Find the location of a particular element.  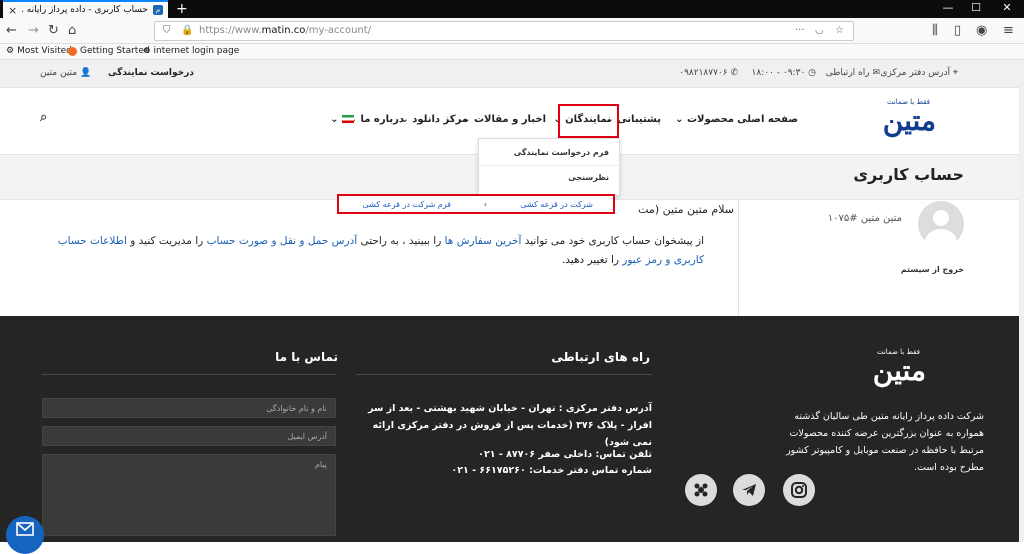

language-selector: ⌄ is located at coordinates (342, 119).